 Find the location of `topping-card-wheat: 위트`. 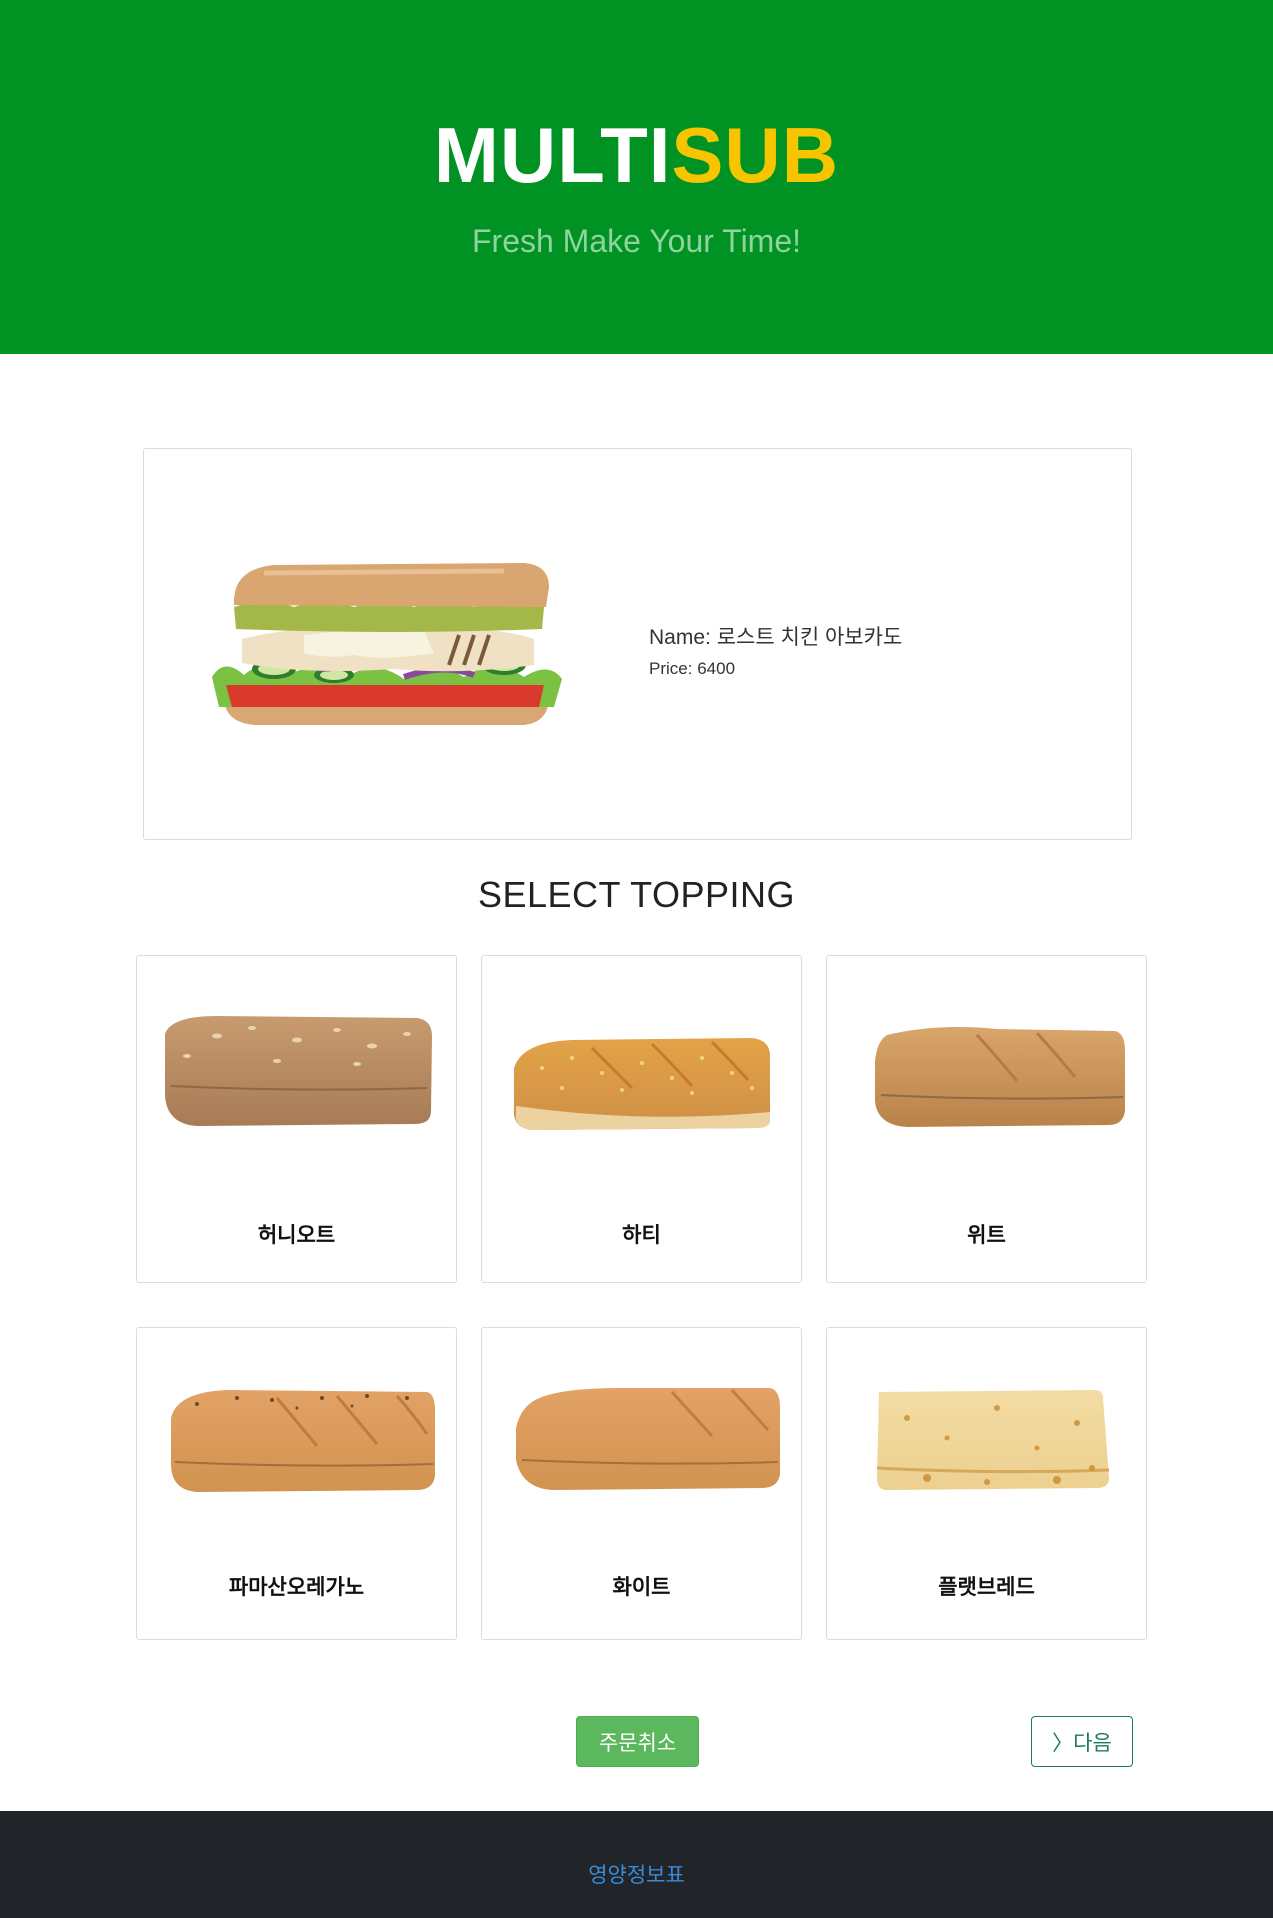

topping-card-wheat: 위트 is located at coordinates (986, 1119).